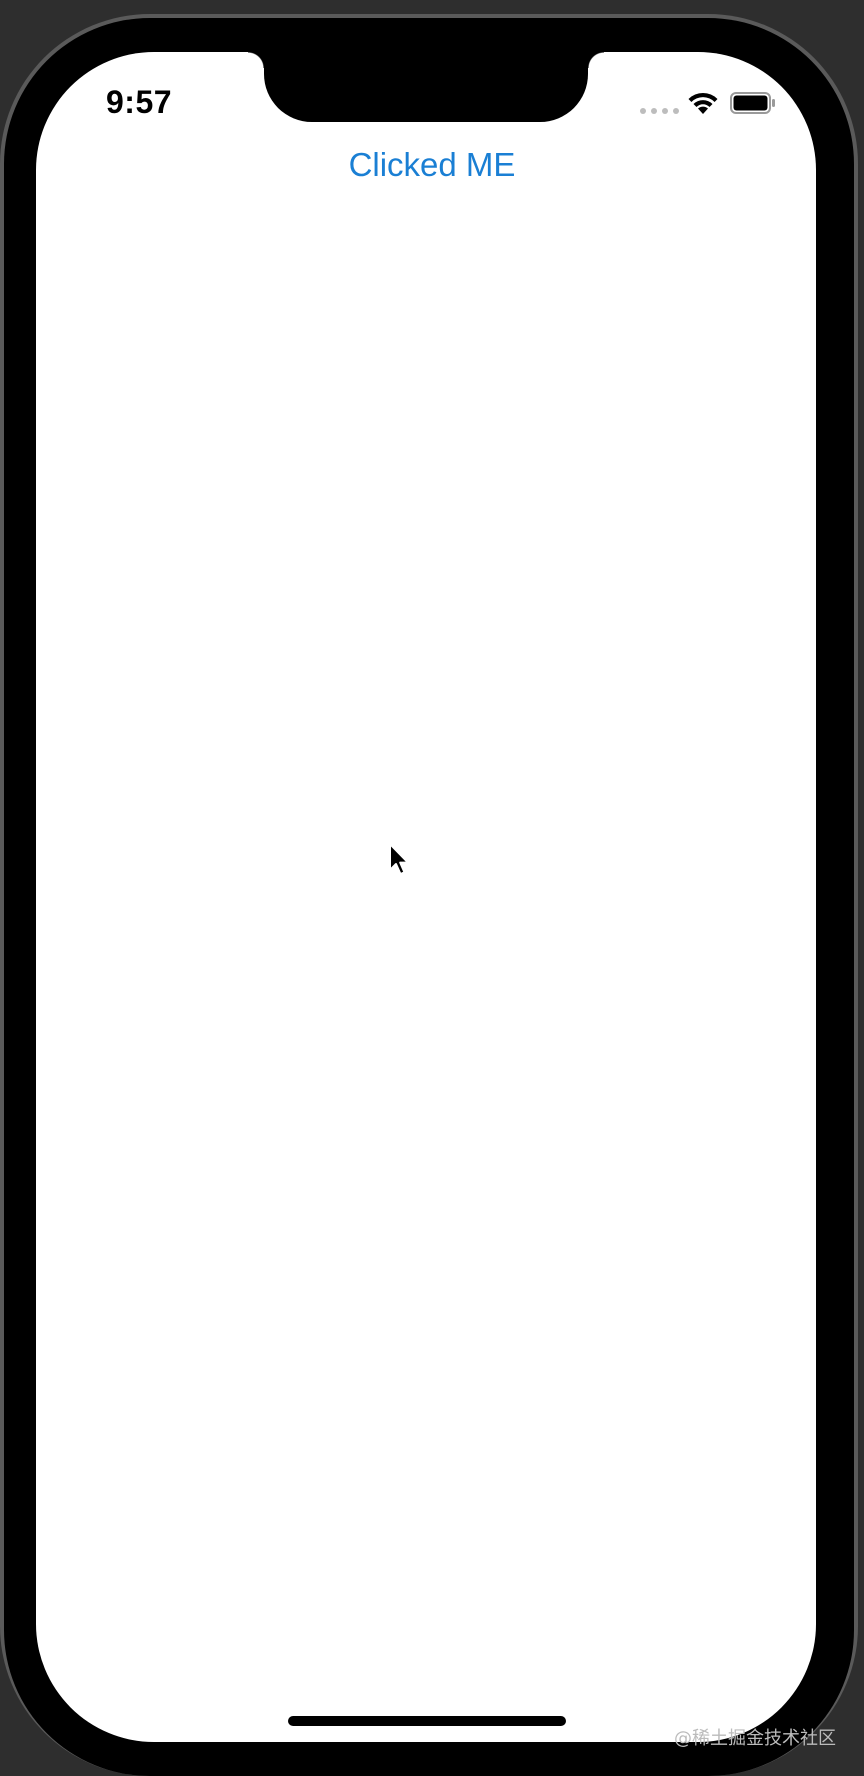 This screenshot has width=864, height=1776. I want to click on clicked-me-button: Clicked ME, so click(432, 165).